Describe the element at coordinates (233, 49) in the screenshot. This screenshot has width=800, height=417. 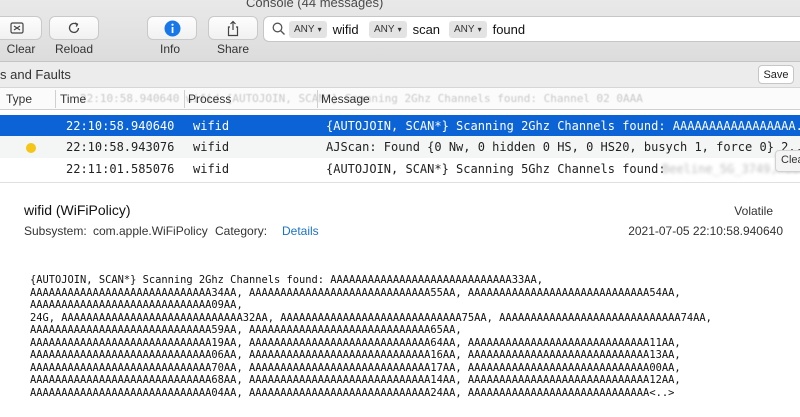
I see `share-label: Share` at that location.